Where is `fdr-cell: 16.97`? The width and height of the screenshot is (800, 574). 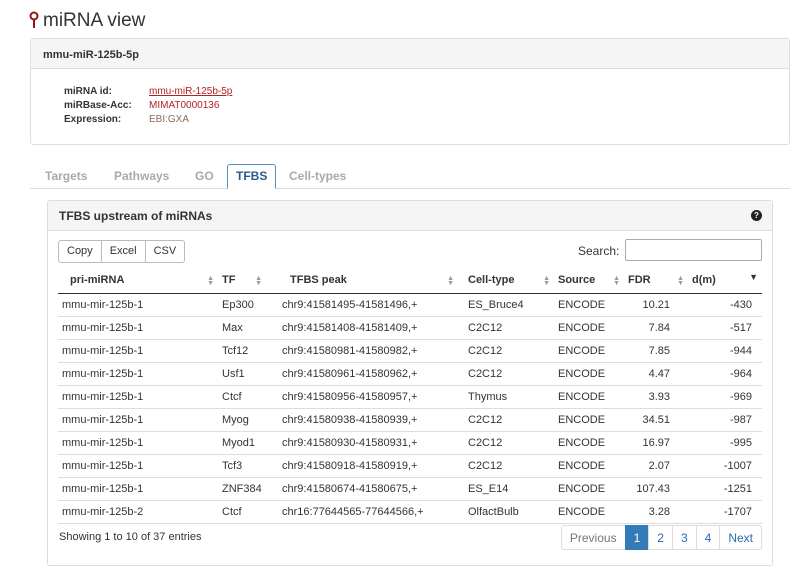
fdr-cell: 16.97 is located at coordinates (656, 443).